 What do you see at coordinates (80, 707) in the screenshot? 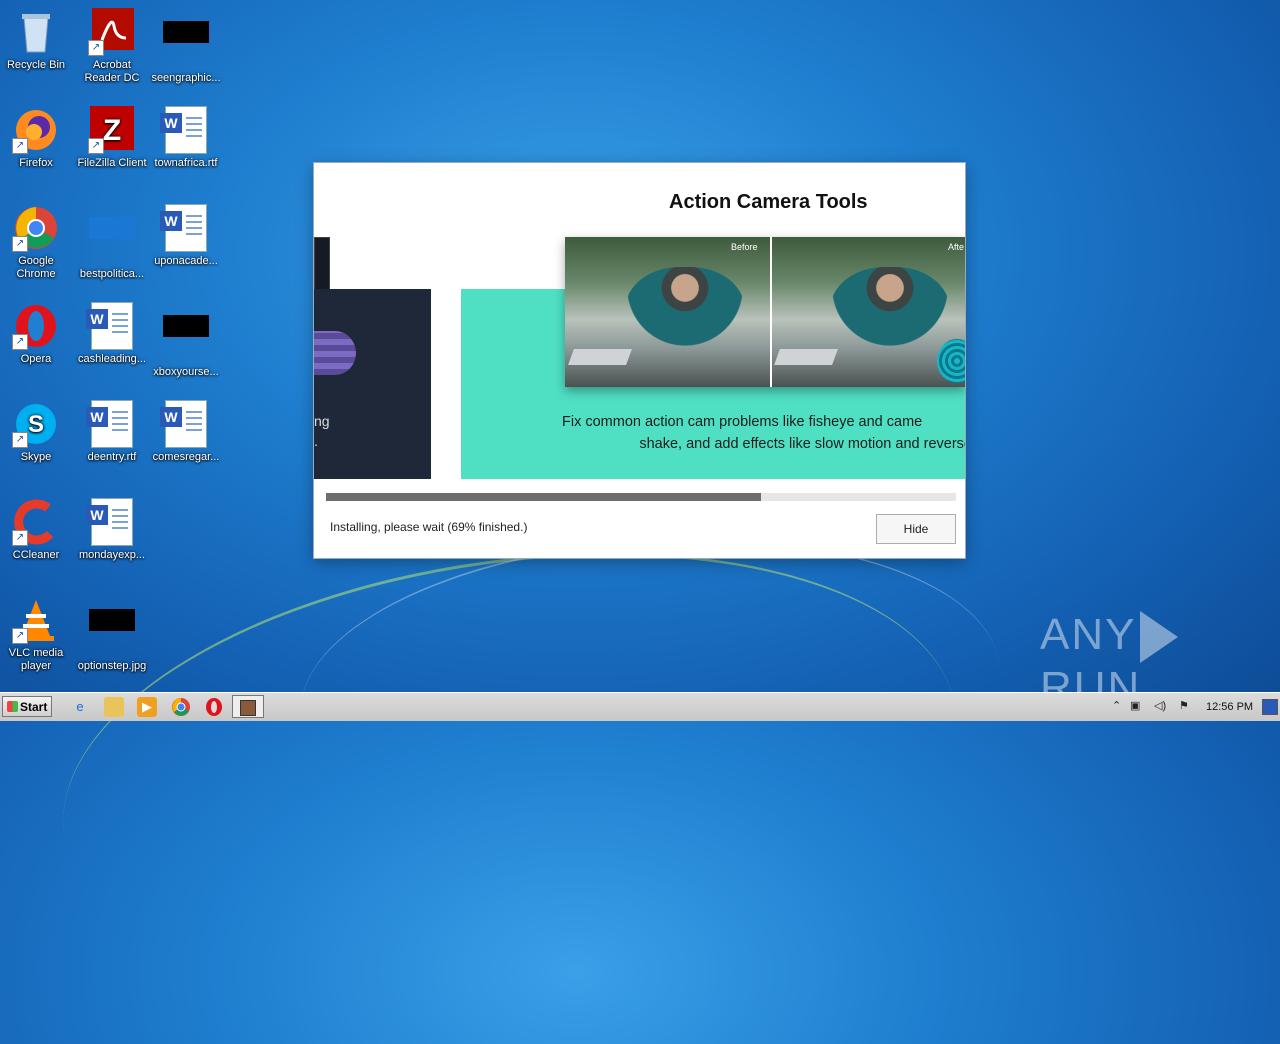
I see `internet-explorer-icon: e` at bounding box center [80, 707].